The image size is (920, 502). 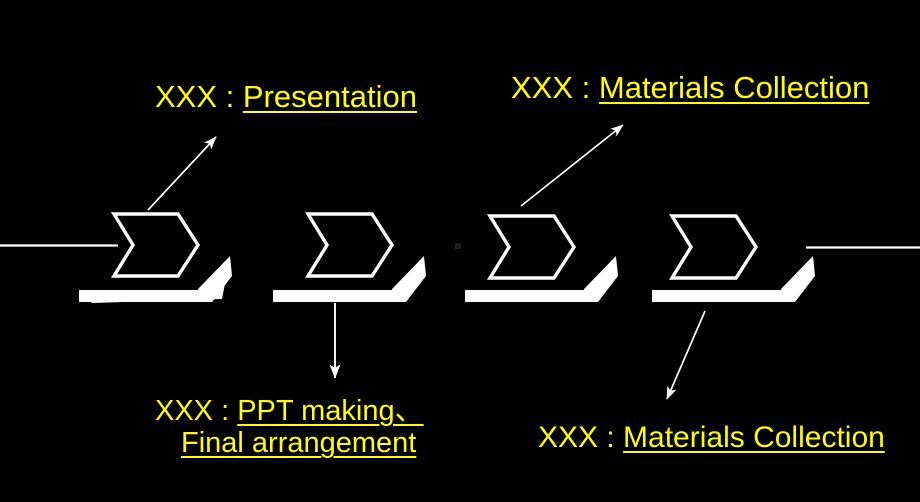 I want to click on callout-ppt: XXX : PPT making、 Final arrangement, so click(x=289, y=427).